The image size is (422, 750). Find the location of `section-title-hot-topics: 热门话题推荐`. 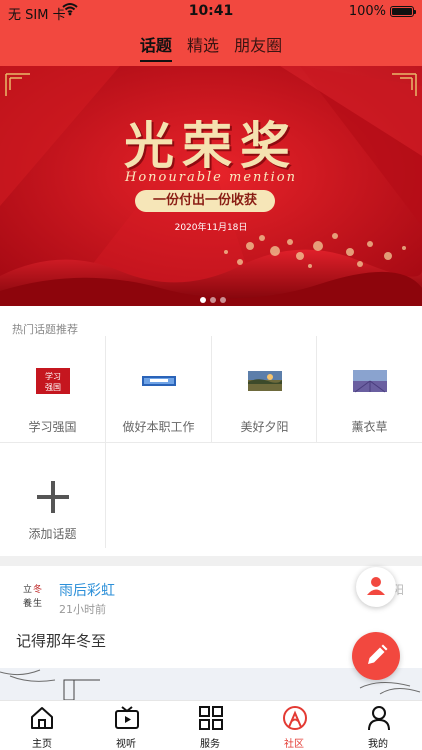

section-title-hot-topics: 热门话题推荐 is located at coordinates (45, 329).